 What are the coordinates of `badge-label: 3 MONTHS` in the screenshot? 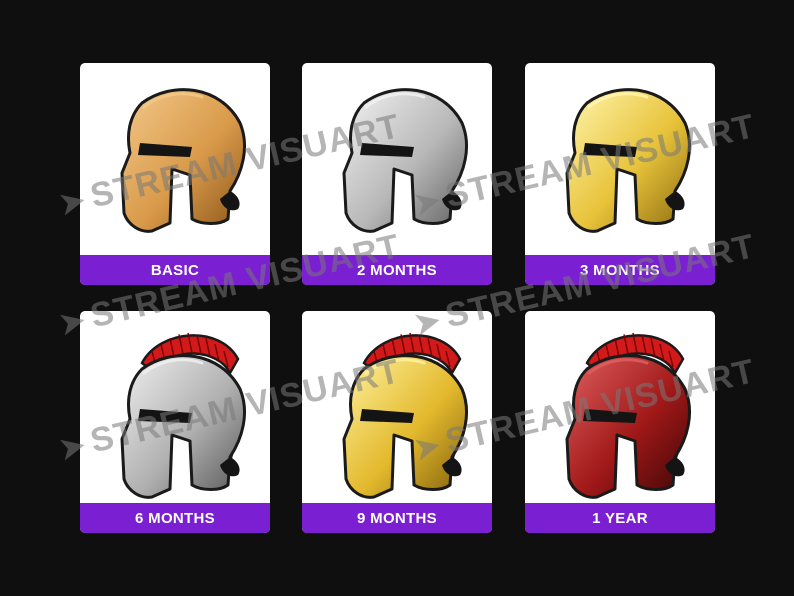 It's located at (620, 270).